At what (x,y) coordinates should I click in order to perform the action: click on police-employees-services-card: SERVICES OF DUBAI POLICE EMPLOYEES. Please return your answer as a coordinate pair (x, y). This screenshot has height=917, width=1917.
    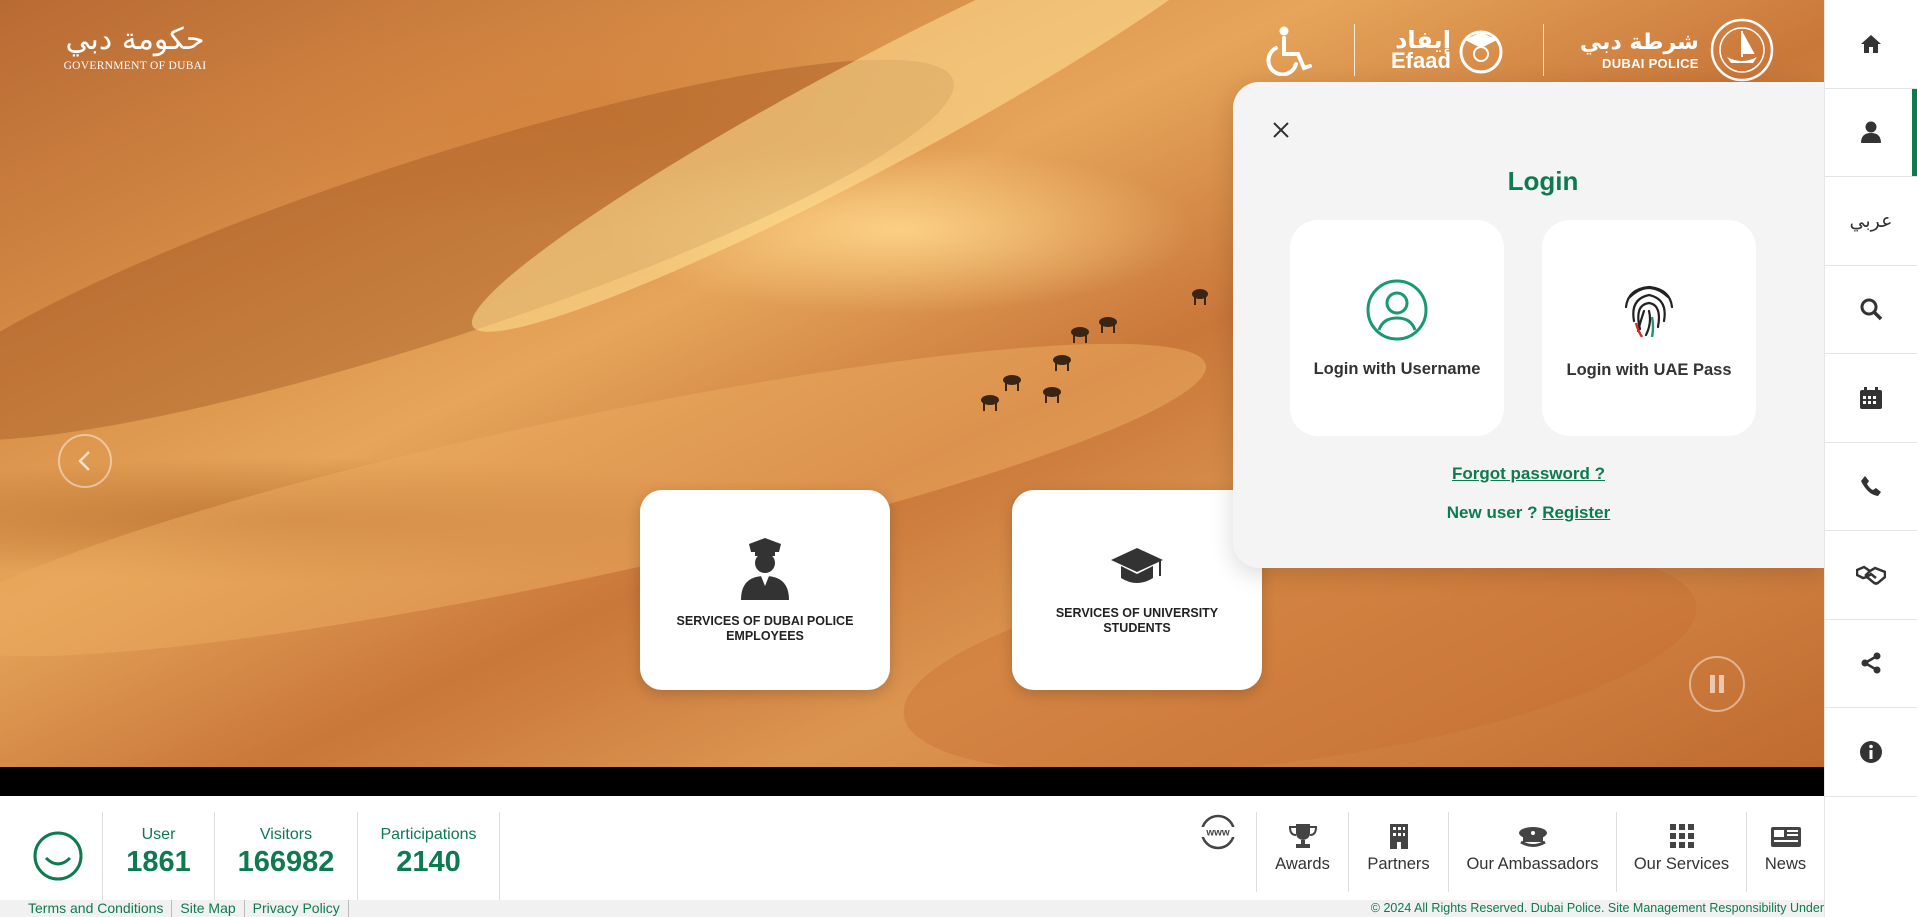
    Looking at the image, I should click on (765, 590).